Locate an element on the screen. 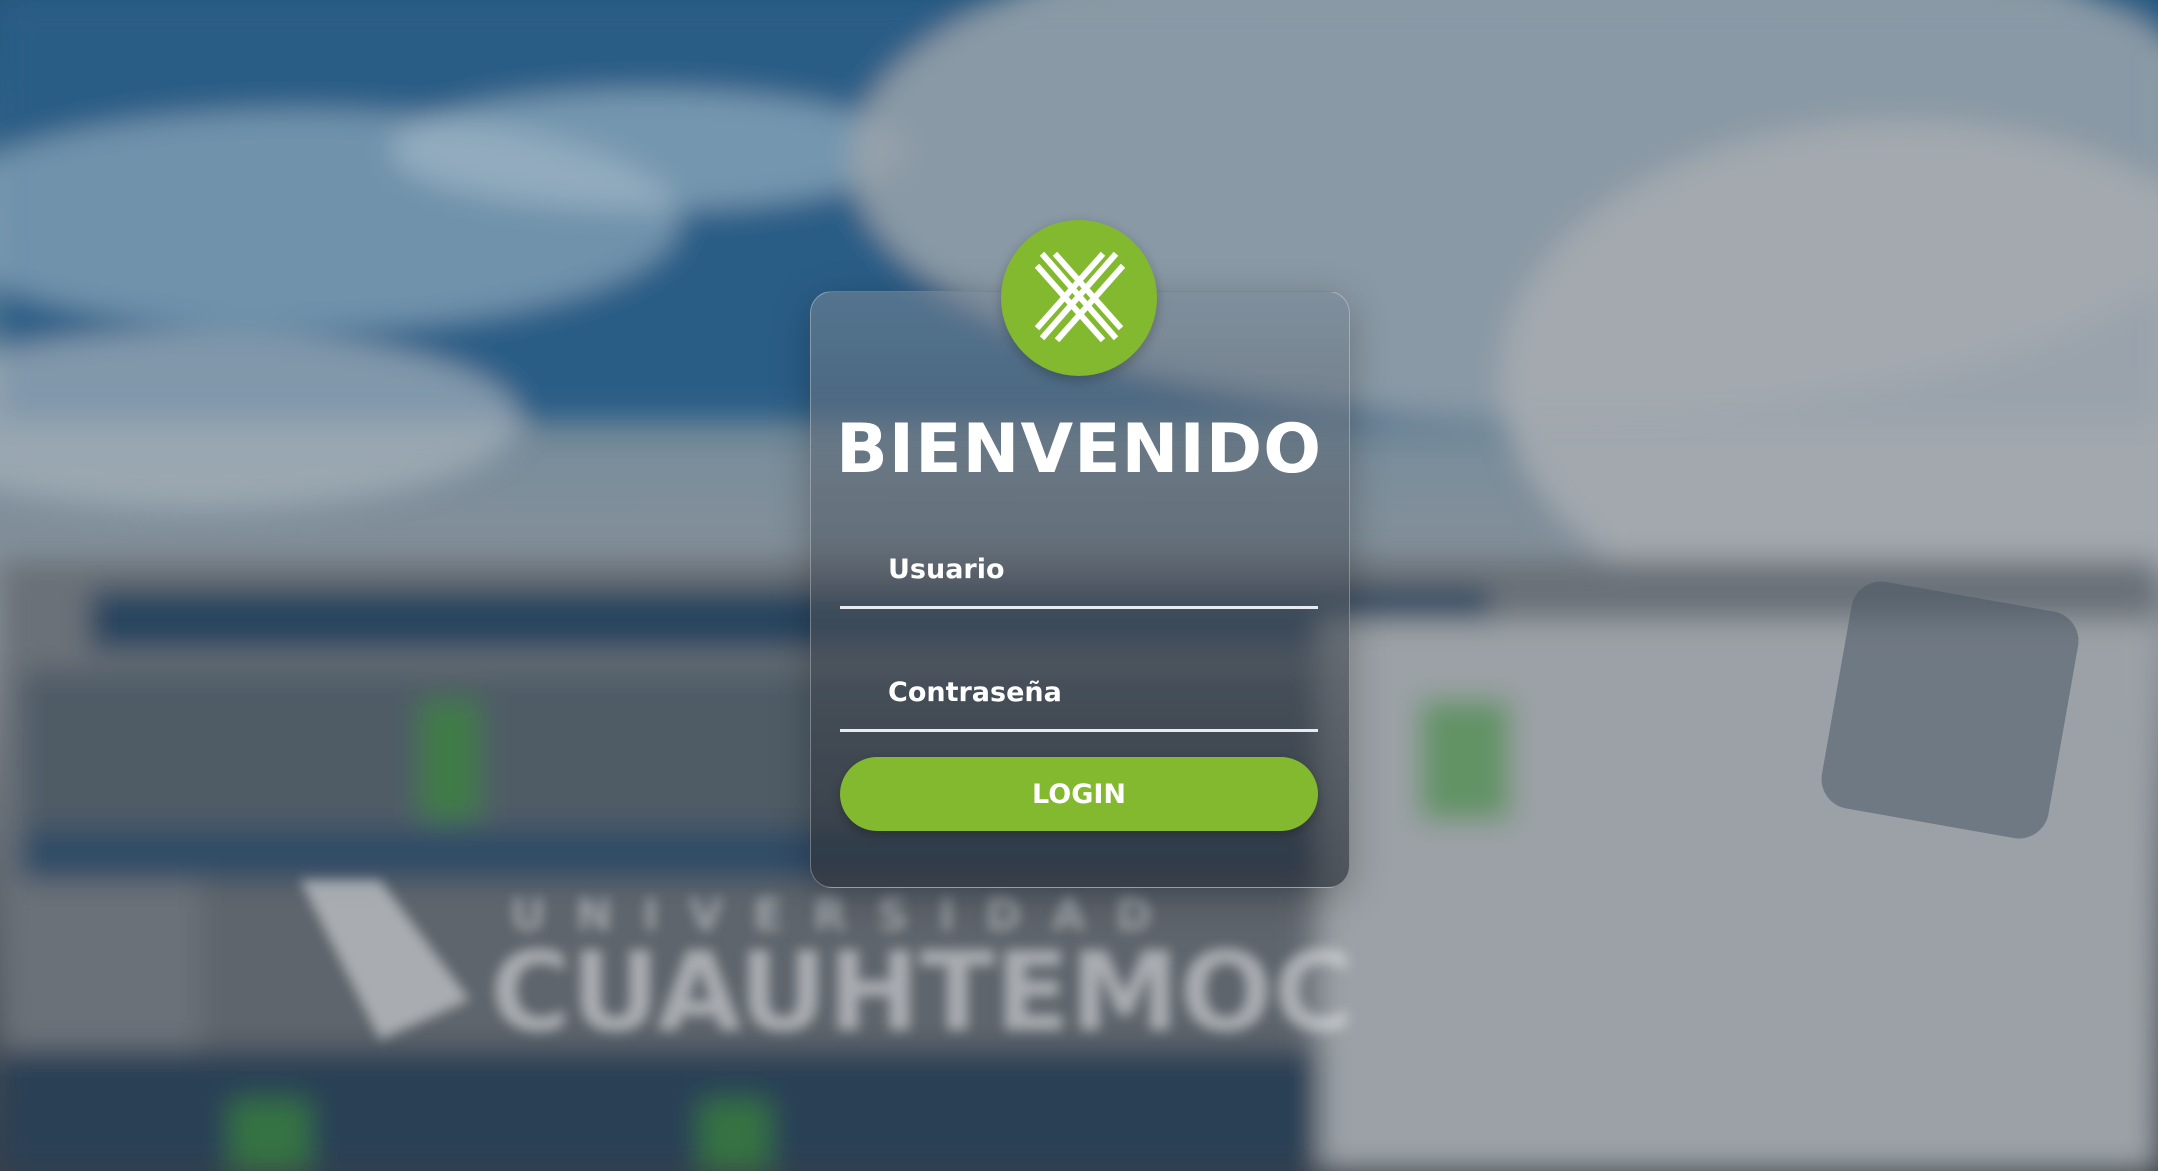  svg-text: UNIVERSIDAD is located at coordinates (846, 915).